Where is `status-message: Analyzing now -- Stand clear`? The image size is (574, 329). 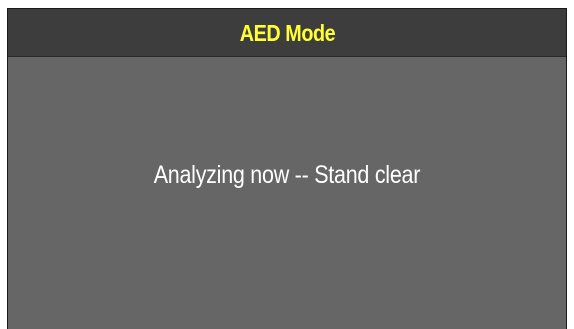 status-message: Analyzing now -- Stand clear is located at coordinates (287, 175).